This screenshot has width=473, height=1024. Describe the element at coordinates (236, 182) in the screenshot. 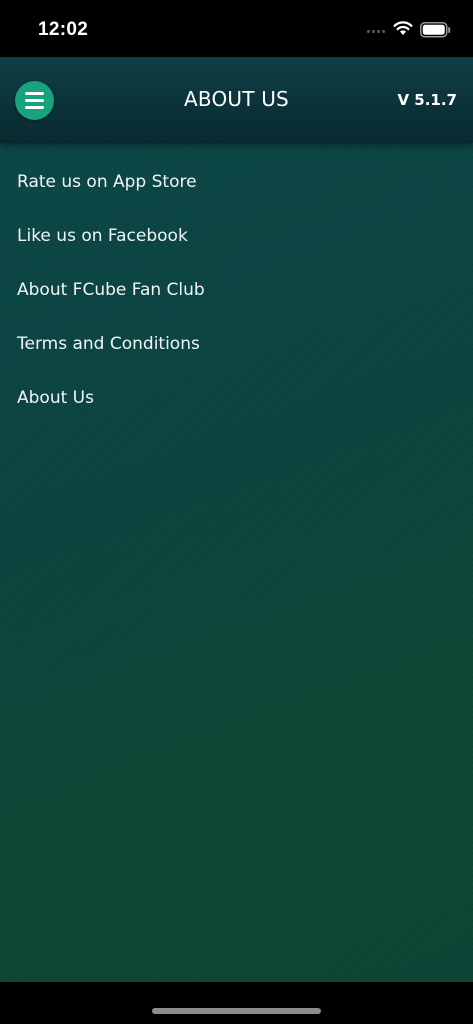

I see `menu-item-rate-app-store: Rate us on App Store` at that location.